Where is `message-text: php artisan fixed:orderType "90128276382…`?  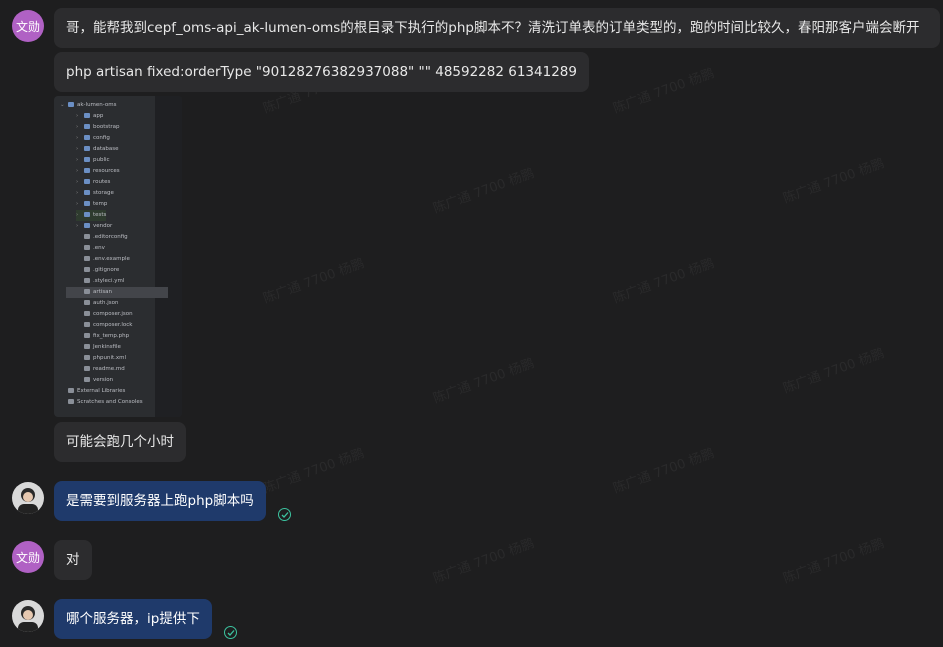
message-text: php artisan fixed:orderType "90128276382… is located at coordinates (321, 72).